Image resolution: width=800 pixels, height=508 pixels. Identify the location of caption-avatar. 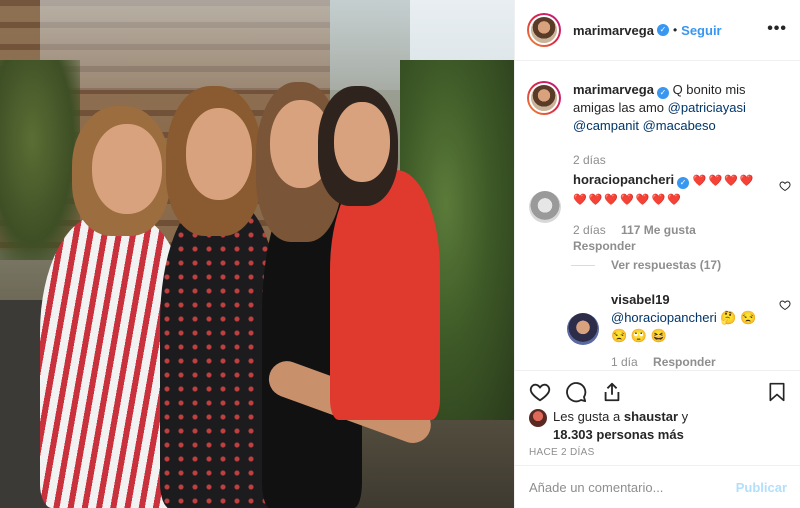
(544, 98).